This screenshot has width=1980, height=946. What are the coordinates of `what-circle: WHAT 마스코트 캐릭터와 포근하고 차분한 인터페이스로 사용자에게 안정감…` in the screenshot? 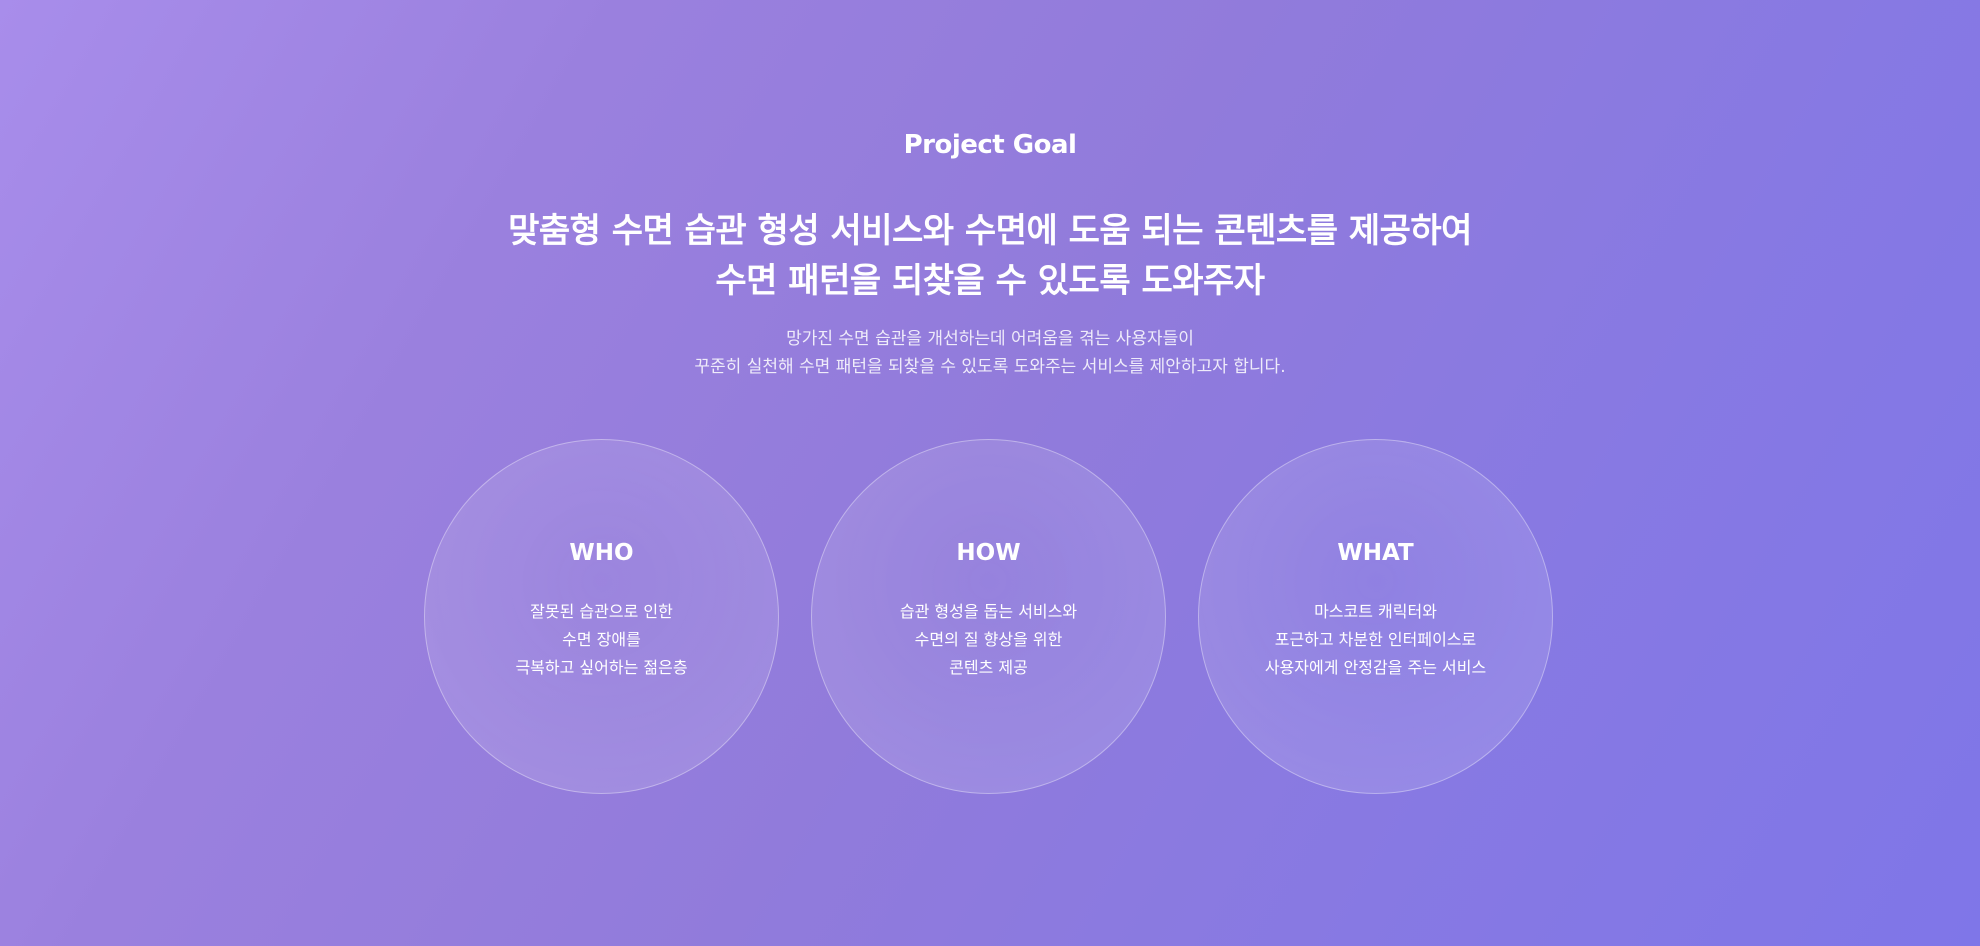 It's located at (1375, 616).